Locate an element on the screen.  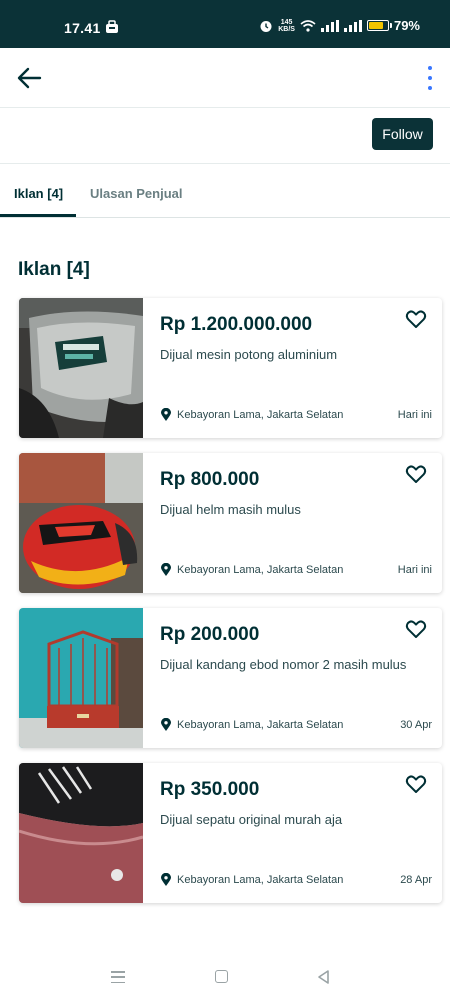
more-vertical-icon is located at coordinates (430, 78).